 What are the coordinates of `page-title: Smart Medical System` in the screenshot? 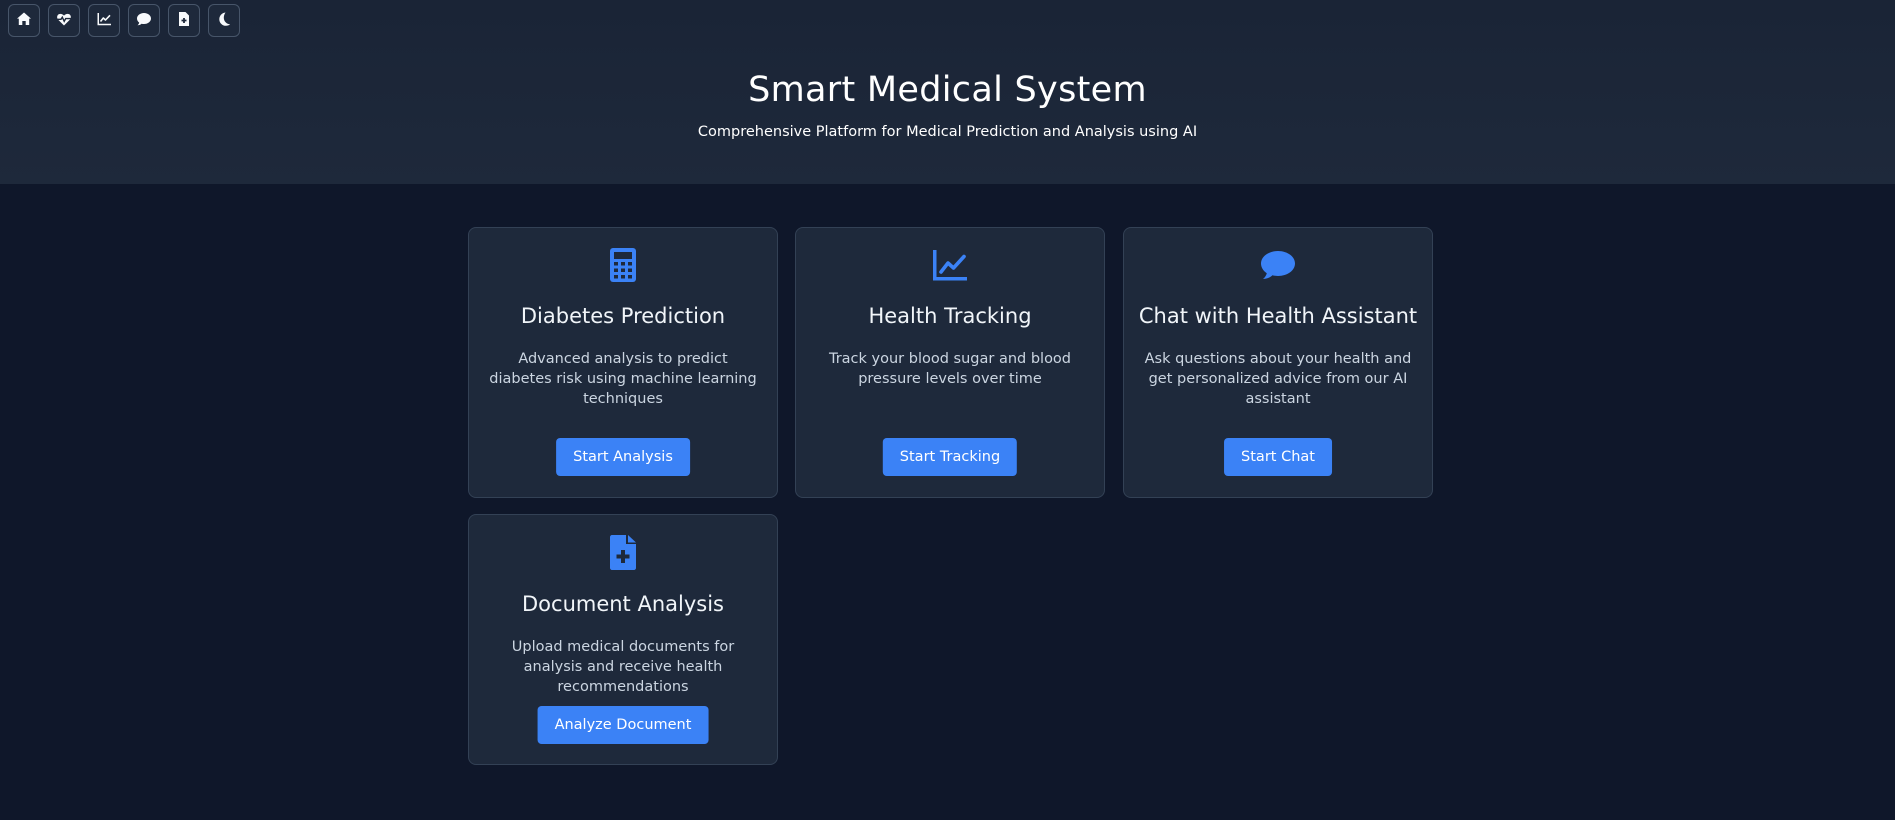 It's located at (947, 90).